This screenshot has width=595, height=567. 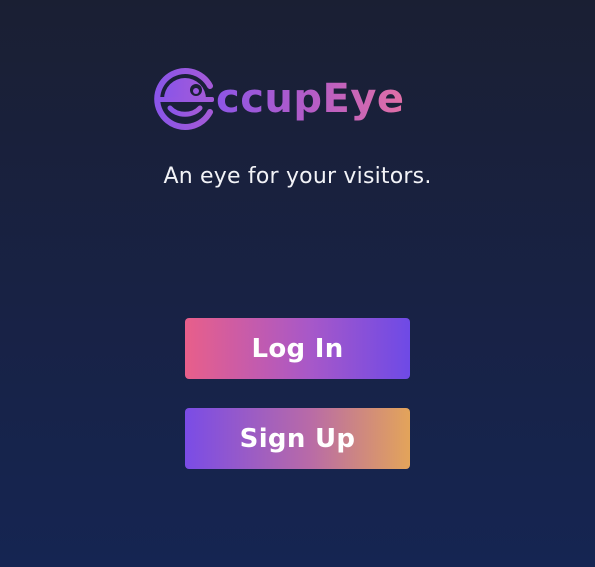 I want to click on eye-logo-icon, so click(x=184, y=99).